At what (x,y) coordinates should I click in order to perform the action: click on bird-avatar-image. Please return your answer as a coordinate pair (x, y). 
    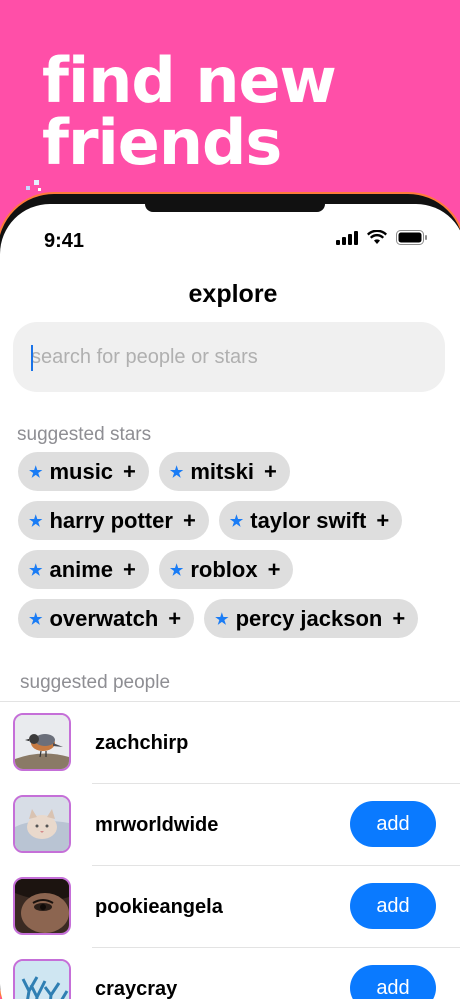
    Looking at the image, I should click on (42, 742).